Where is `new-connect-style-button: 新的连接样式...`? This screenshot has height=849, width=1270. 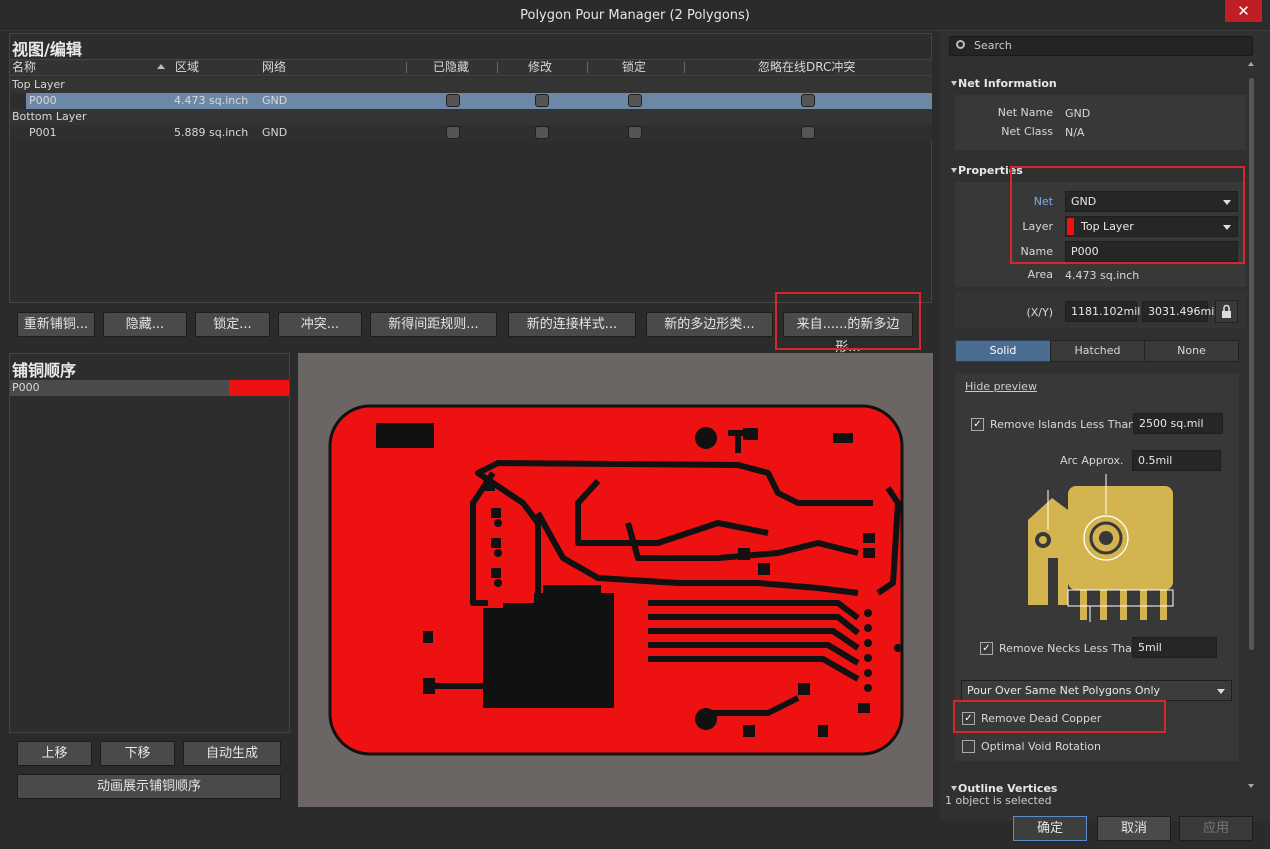 new-connect-style-button: 新的连接样式... is located at coordinates (572, 324).